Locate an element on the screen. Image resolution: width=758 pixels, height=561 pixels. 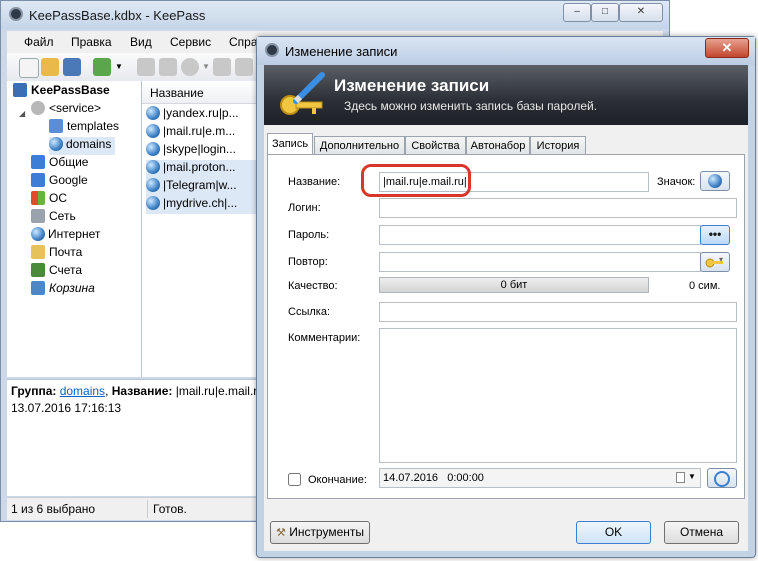
menu-help: Спра is located at coordinates (243, 42).